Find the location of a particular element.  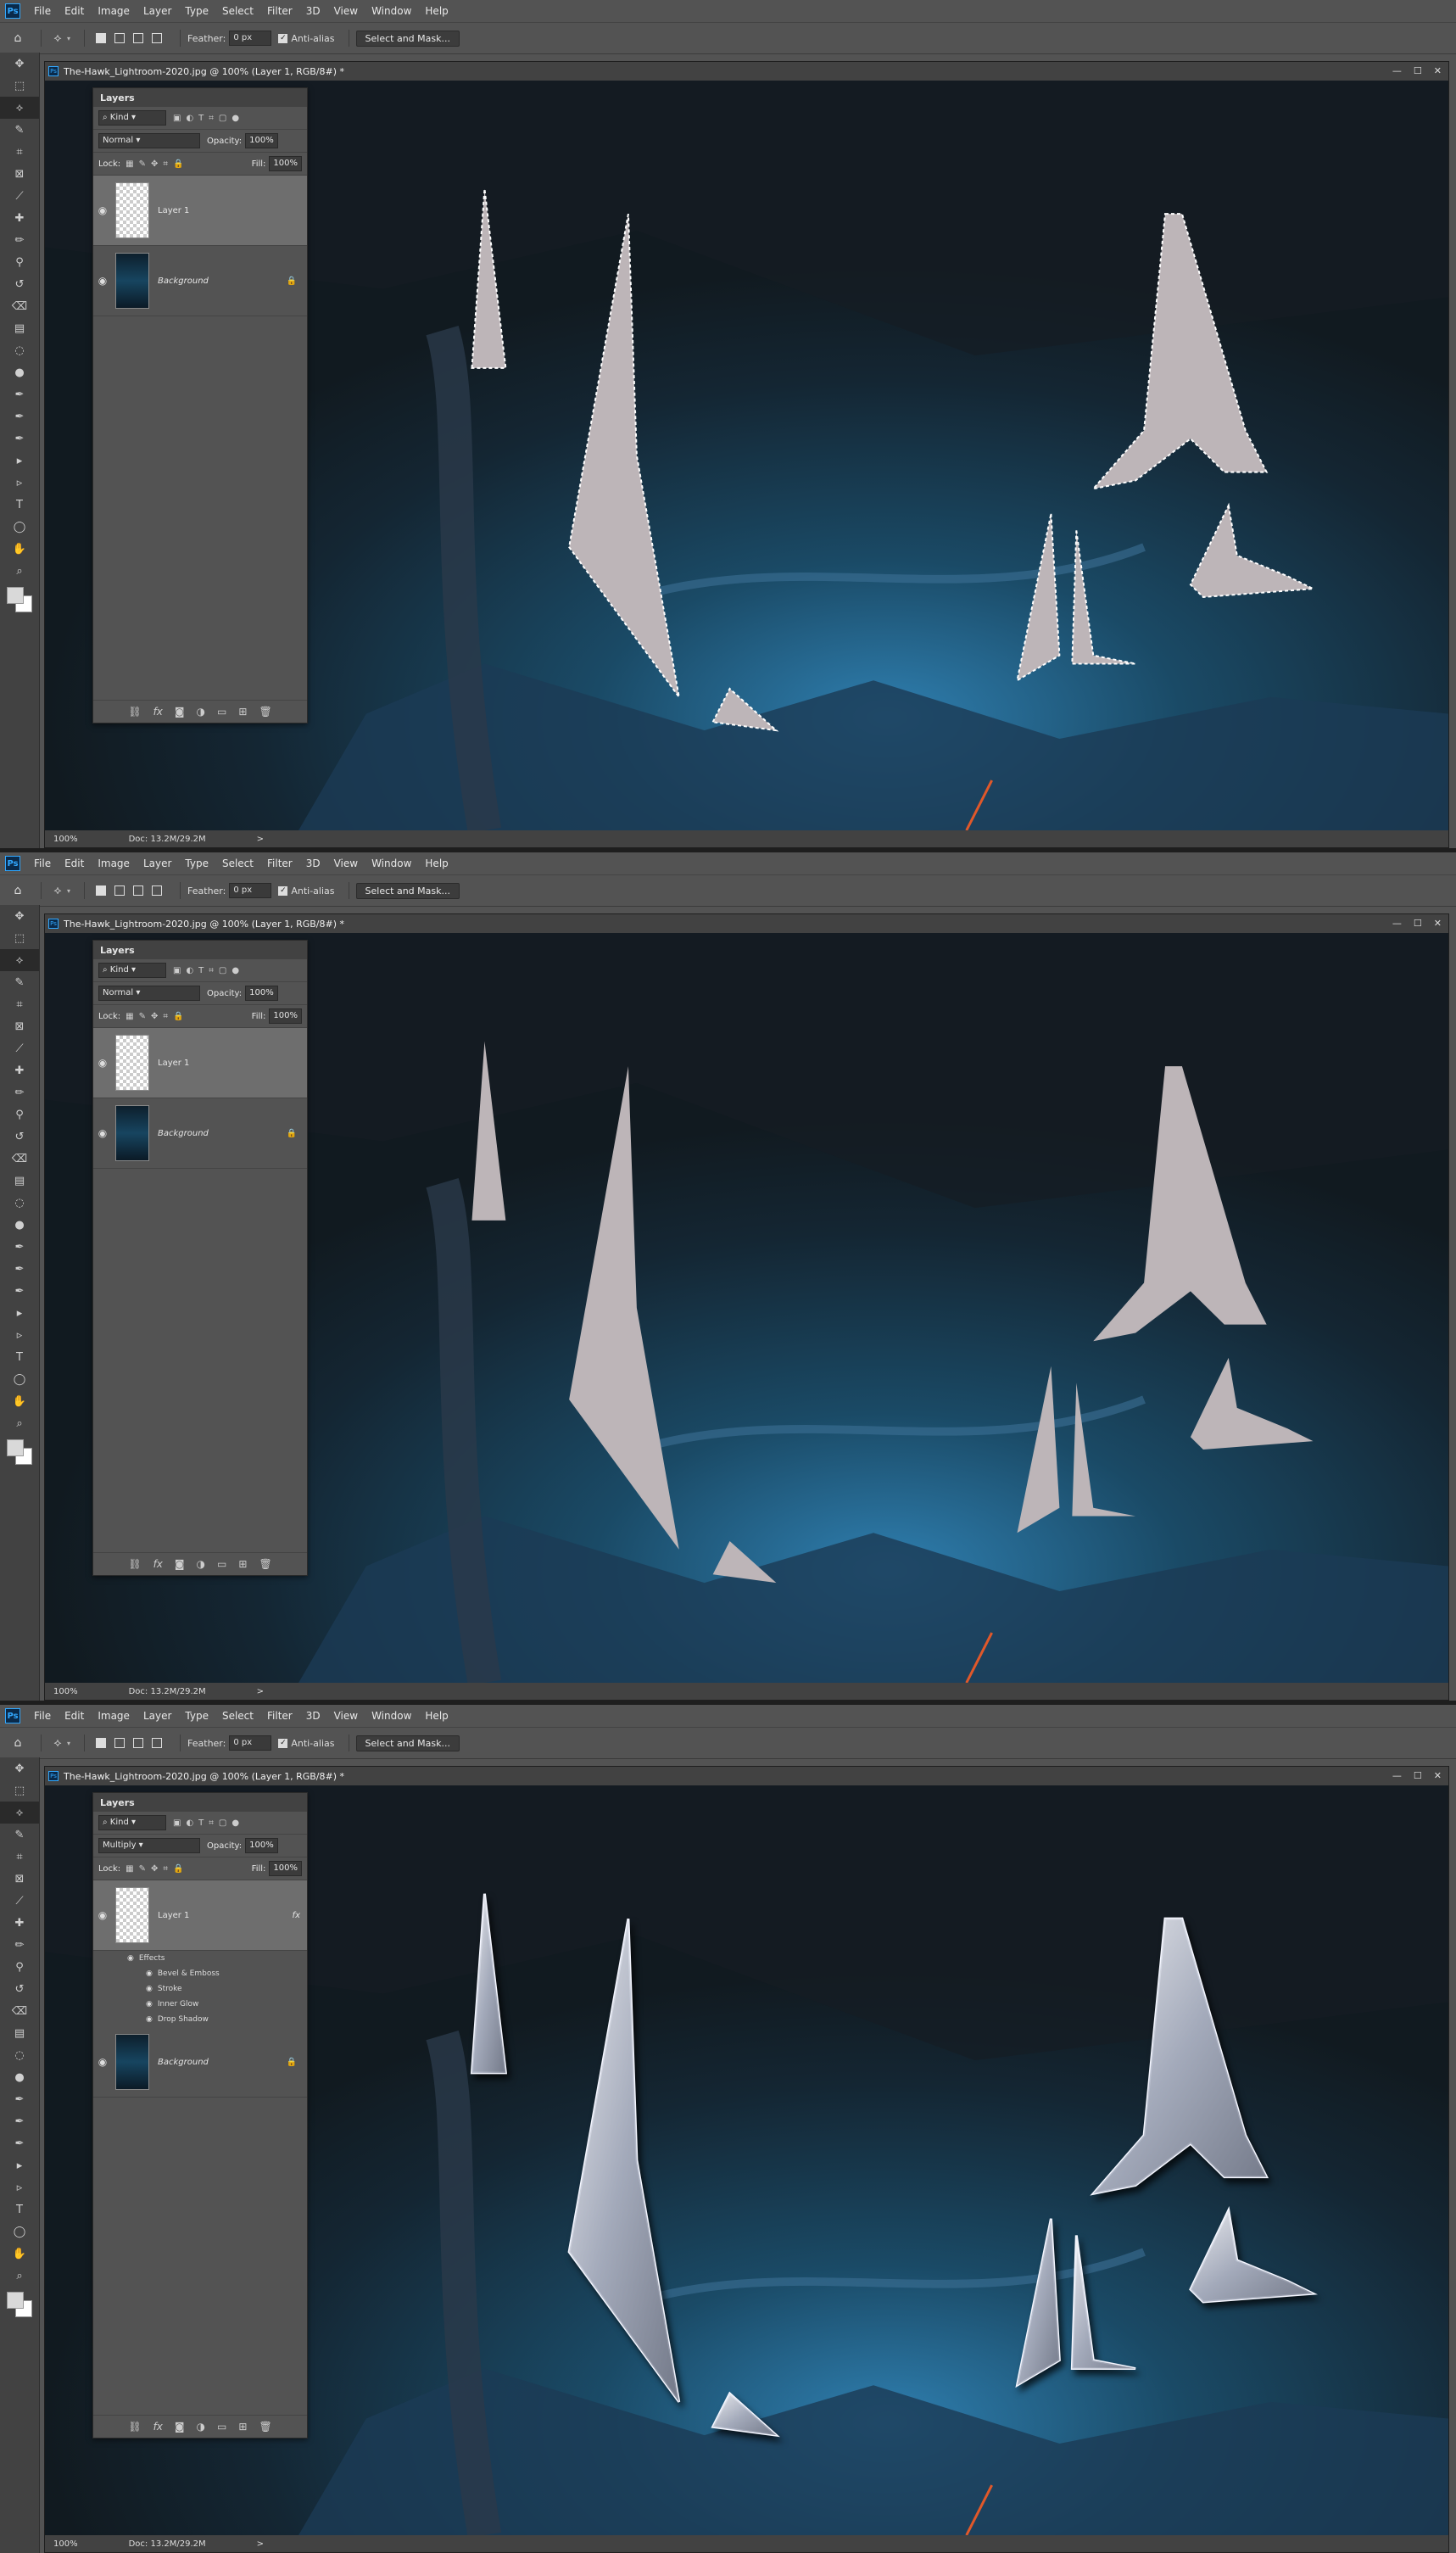

frame-tool-icon: ⊠ is located at coordinates (19, 174).